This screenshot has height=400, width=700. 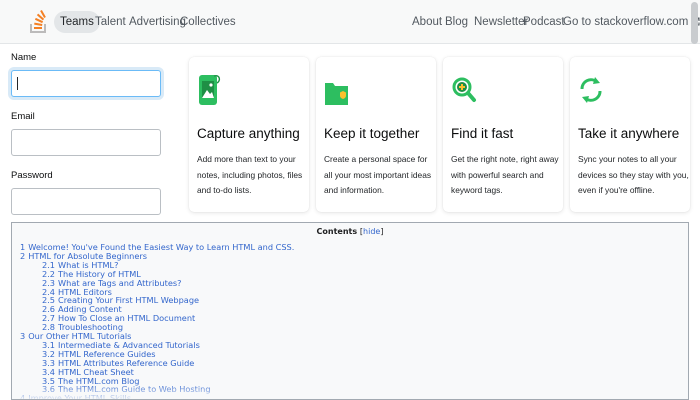 What do you see at coordinates (372, 133) in the screenshot?
I see `card-title: Keep it together` at bounding box center [372, 133].